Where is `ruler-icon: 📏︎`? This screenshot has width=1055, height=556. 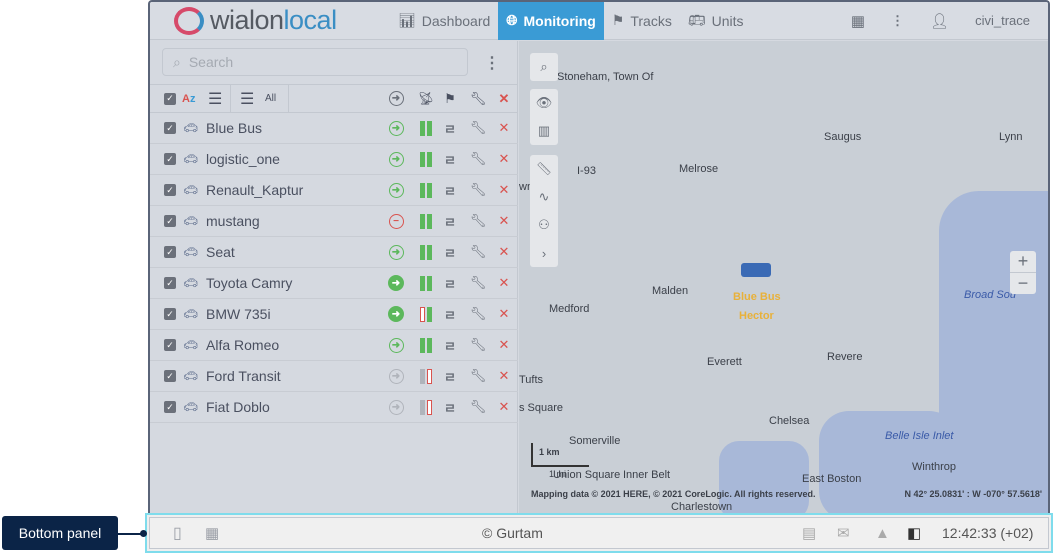
ruler-icon: 📏︎ is located at coordinates (544, 169).